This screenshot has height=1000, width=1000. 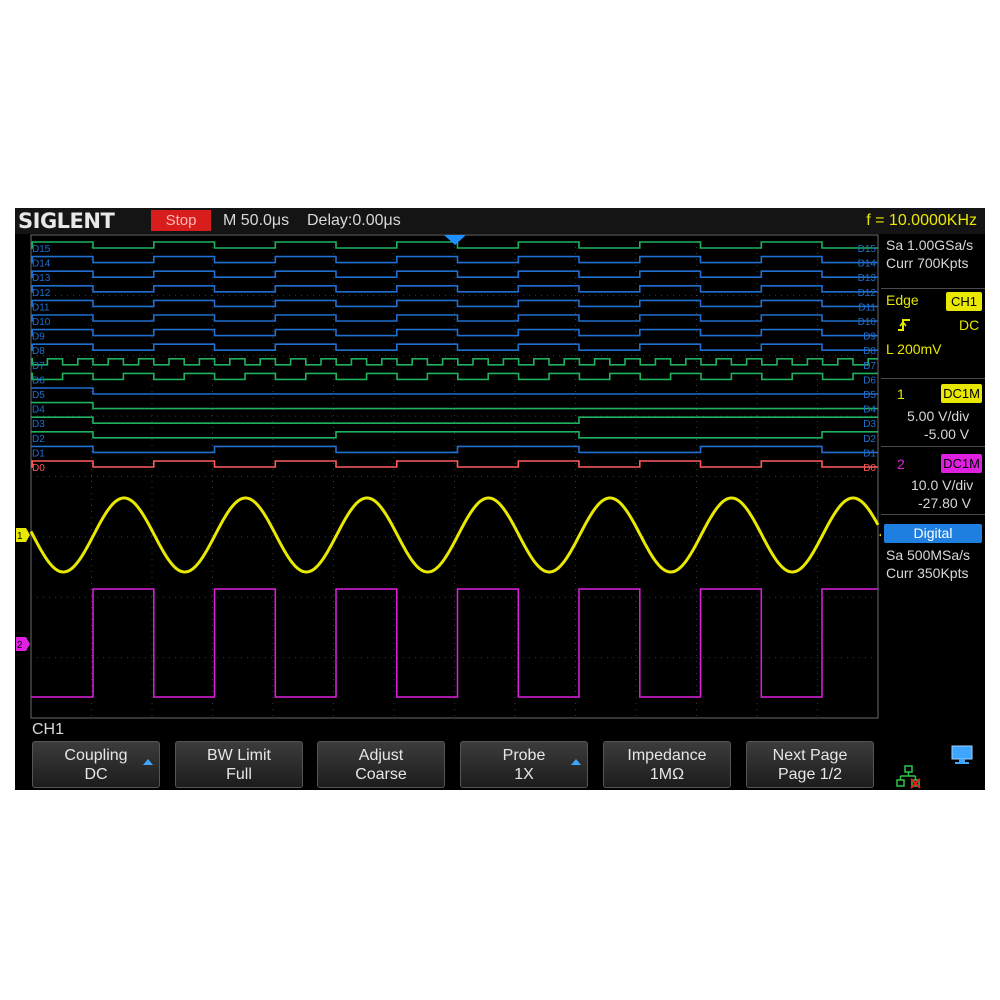 I want to click on monitor-icon, so click(x=962, y=755).